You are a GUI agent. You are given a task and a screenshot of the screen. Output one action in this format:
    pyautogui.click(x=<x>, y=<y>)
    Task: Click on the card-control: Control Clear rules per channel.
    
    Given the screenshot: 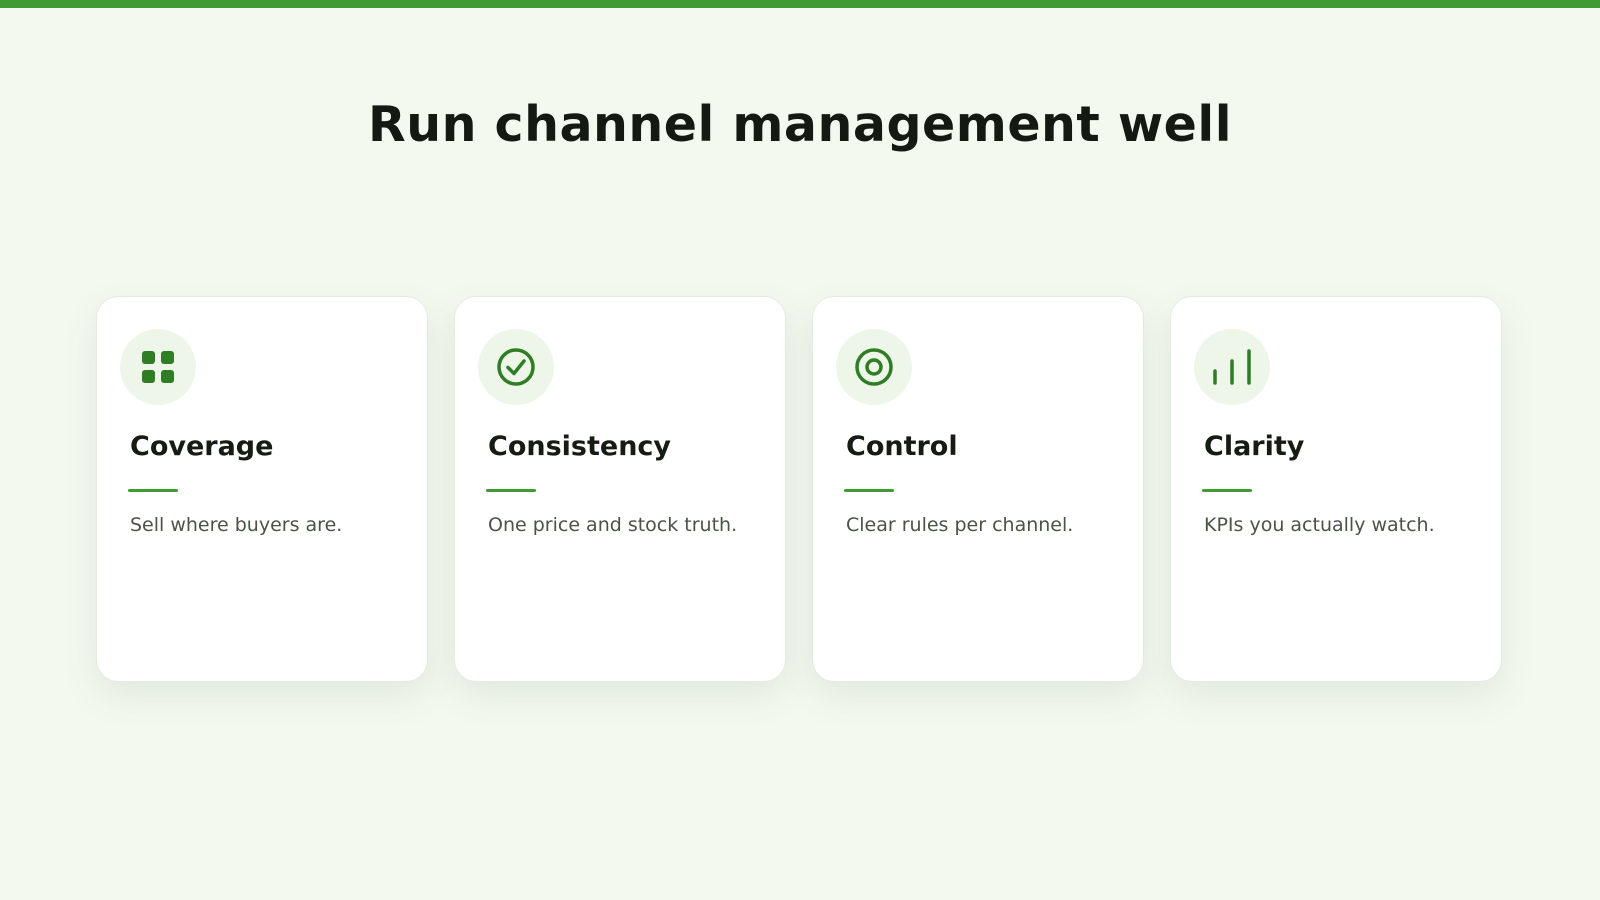 What is the action you would take?
    pyautogui.click(x=978, y=489)
    